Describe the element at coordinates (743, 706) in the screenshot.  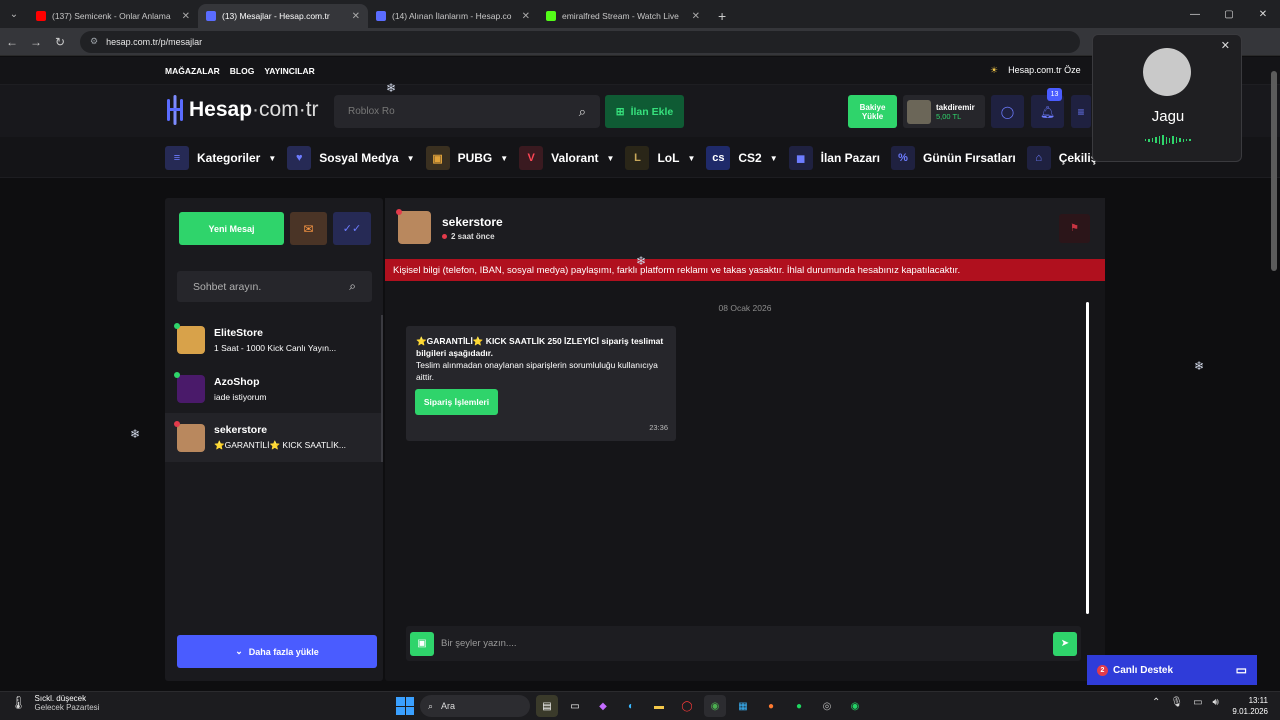
I see `store-icon: ▦` at that location.